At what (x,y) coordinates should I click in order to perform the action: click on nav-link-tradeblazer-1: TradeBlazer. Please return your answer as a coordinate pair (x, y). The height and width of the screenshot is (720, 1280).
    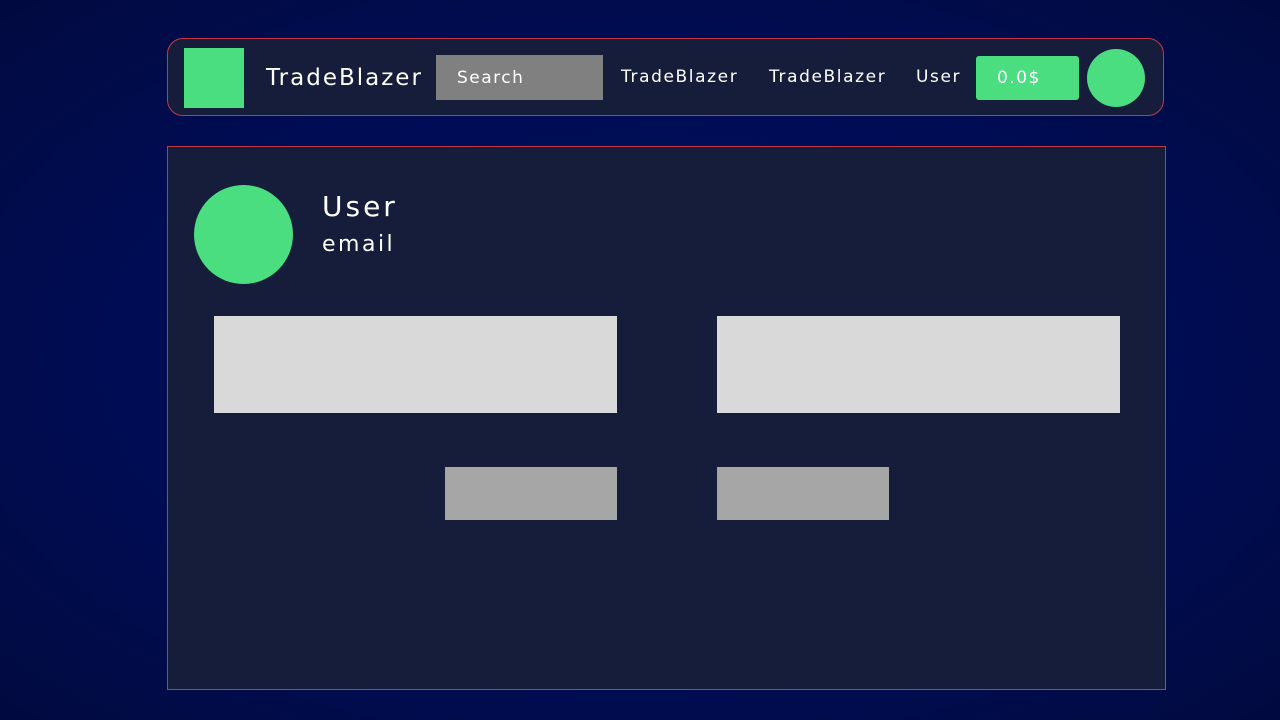
    Looking at the image, I should click on (679, 77).